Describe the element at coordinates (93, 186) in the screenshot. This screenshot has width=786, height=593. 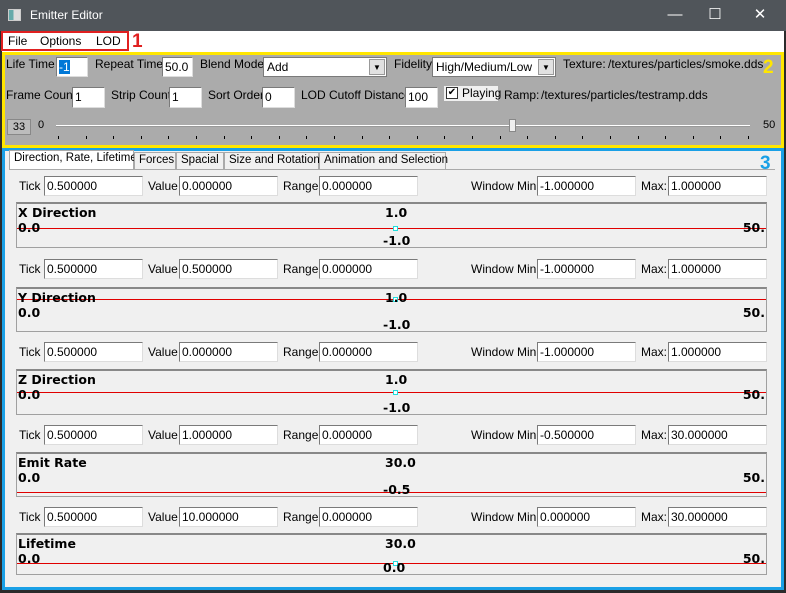
I see `x-direction-tick-input: 0.500000` at that location.